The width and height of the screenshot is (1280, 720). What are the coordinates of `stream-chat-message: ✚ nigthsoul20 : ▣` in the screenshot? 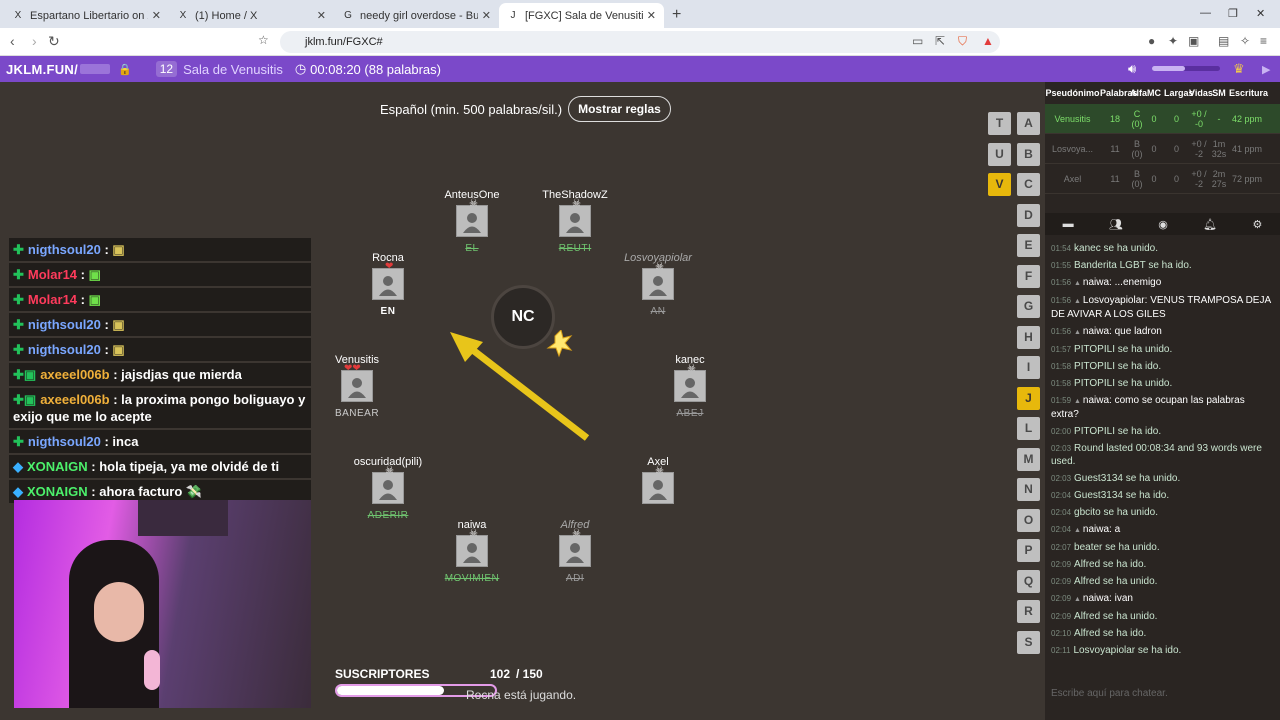 It's located at (160, 249).